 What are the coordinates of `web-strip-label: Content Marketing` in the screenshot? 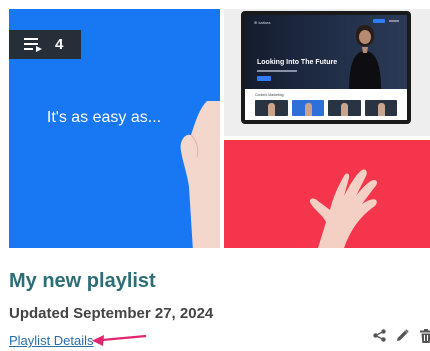 It's located at (269, 95).